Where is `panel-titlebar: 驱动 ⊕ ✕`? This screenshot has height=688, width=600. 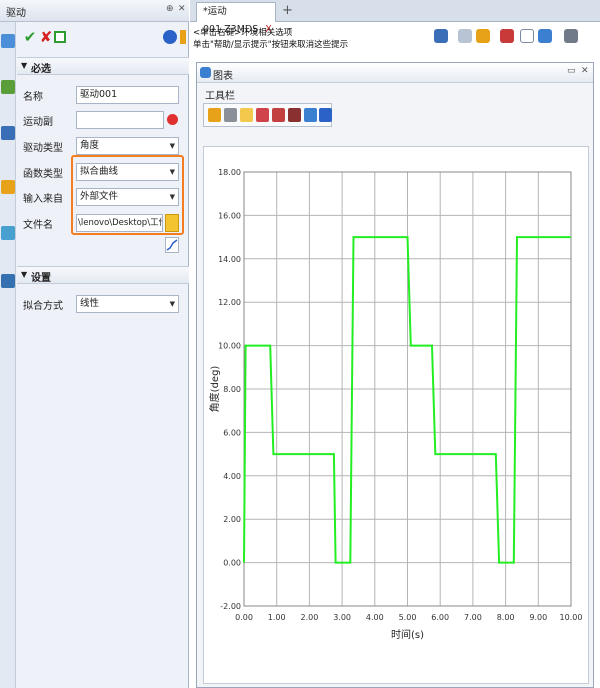
panel-titlebar: 驱动 ⊕ ✕ is located at coordinates (94, 11).